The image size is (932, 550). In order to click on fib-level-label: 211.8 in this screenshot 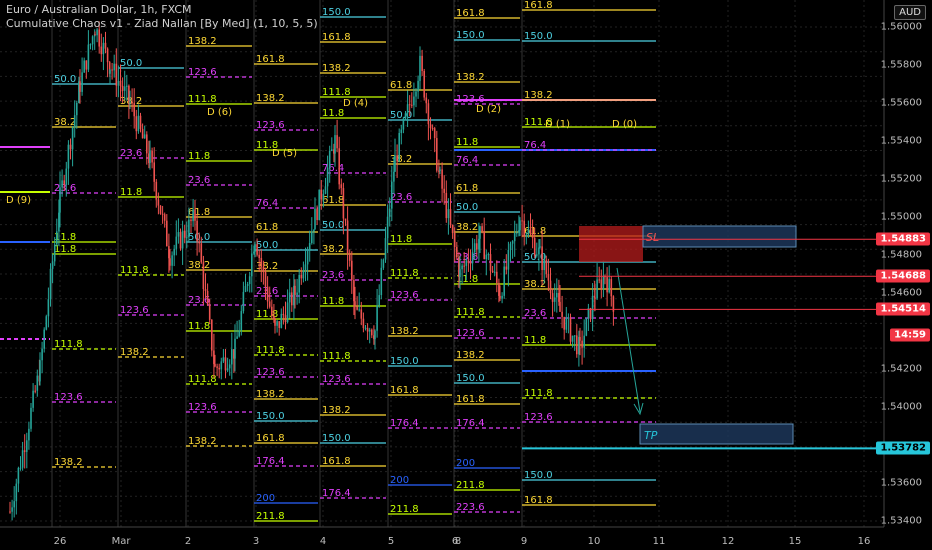, I will do `click(270, 516)`.